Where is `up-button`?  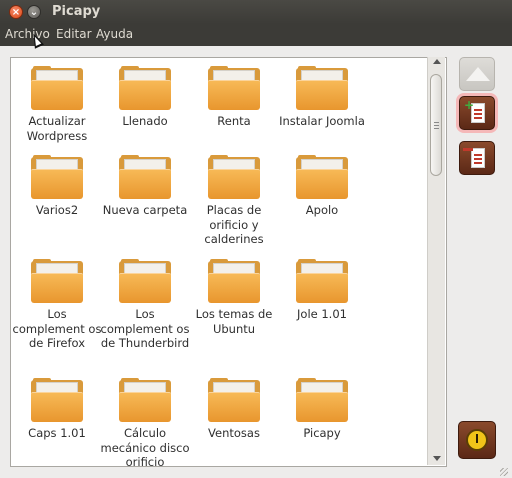
up-button is located at coordinates (477, 74).